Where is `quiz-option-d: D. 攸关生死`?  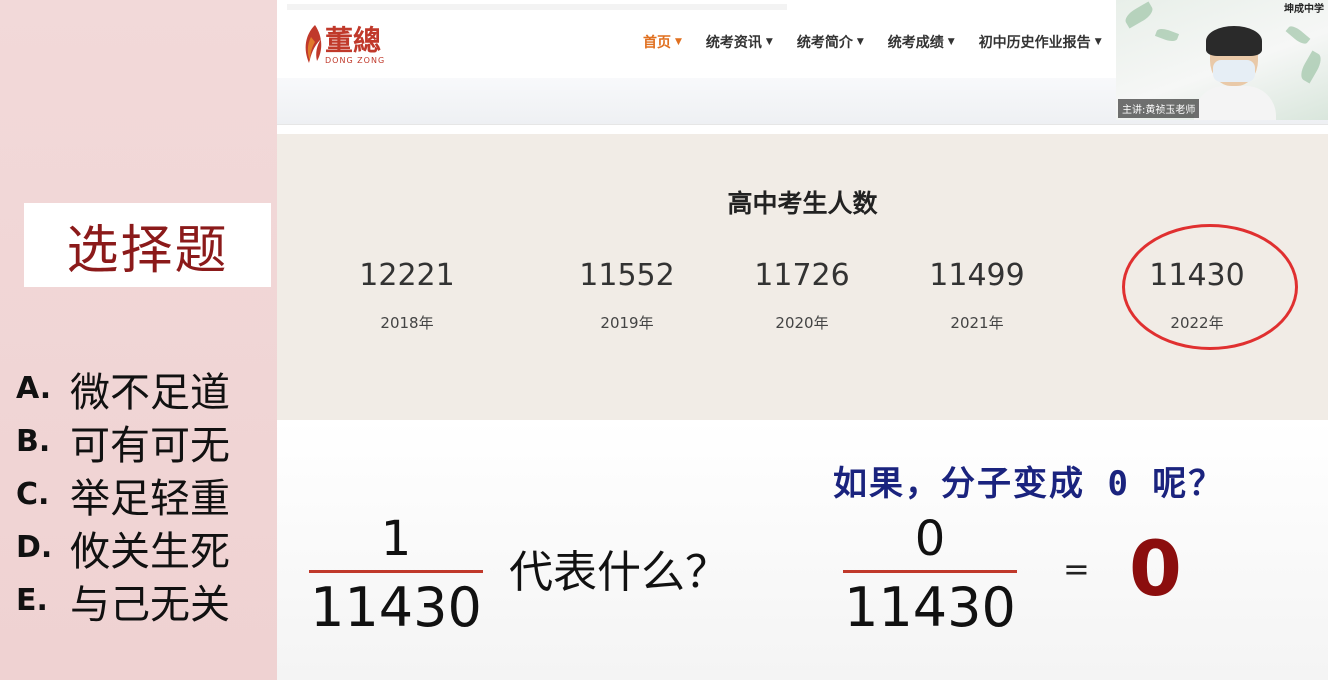
quiz-option-d: D. 攸关生死 is located at coordinates (123, 548).